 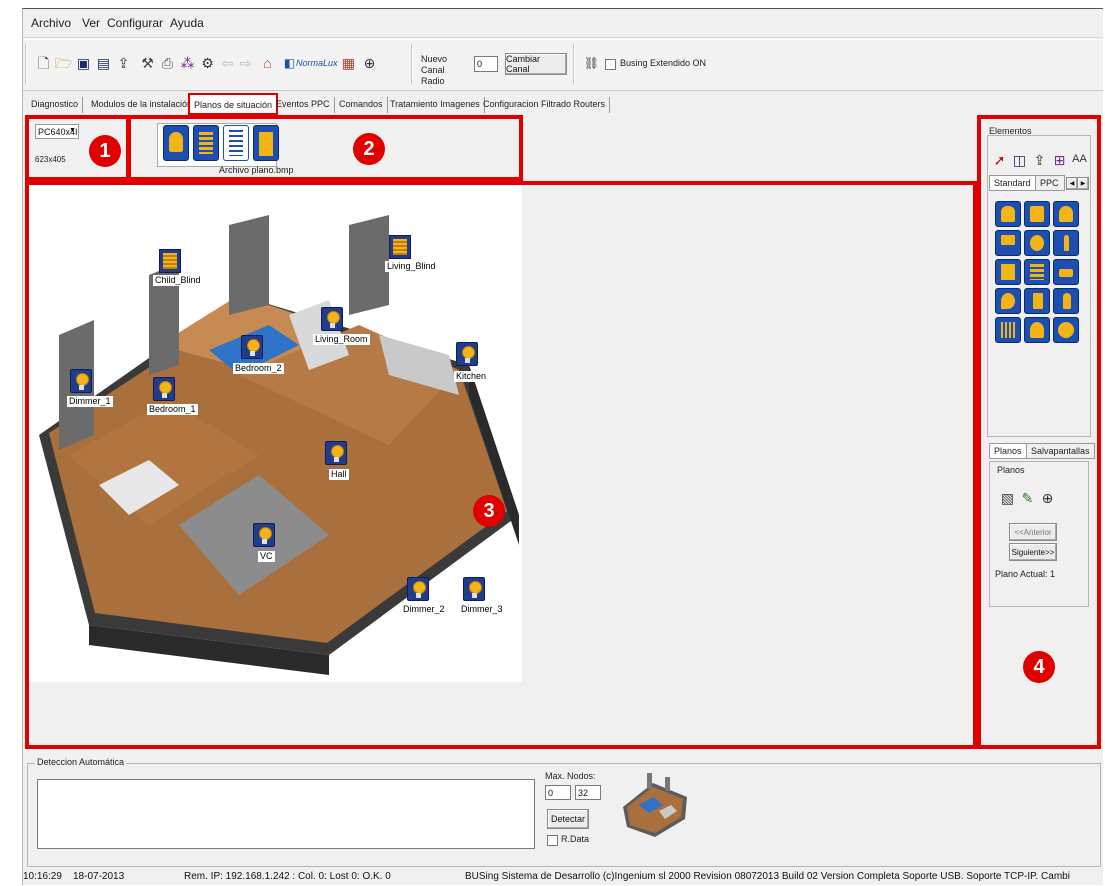 I want to click on device-label: Child_Blind, so click(x=178, y=280).